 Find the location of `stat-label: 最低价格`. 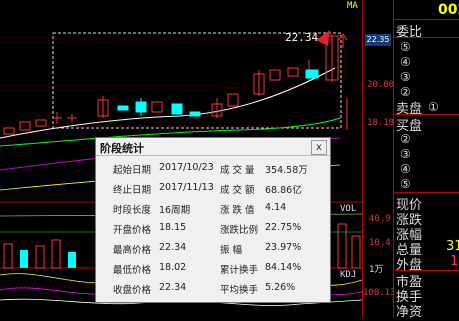

stat-label: 最低价格 is located at coordinates (132, 270).